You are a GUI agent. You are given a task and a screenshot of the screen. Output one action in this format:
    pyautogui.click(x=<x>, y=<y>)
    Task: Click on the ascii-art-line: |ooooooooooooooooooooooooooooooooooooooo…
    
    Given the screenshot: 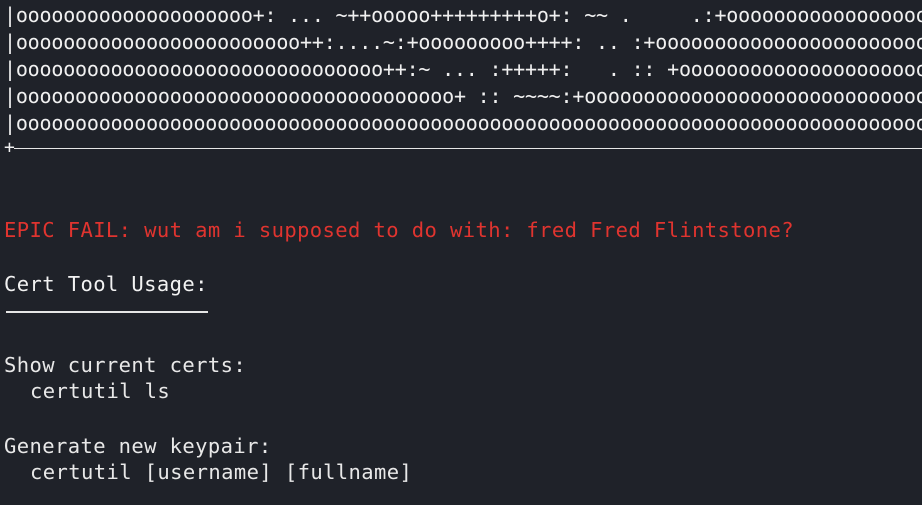 What is the action you would take?
    pyautogui.click(x=463, y=123)
    